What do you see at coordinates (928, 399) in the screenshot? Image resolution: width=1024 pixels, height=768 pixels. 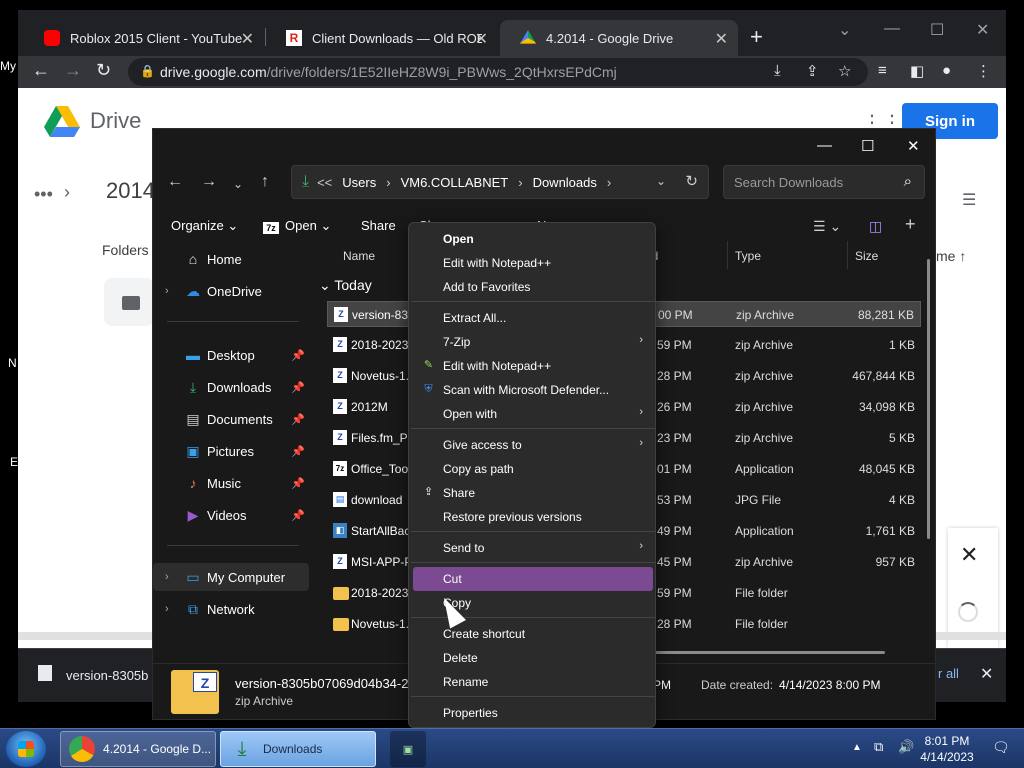 I see `vertical-scrollbar` at bounding box center [928, 399].